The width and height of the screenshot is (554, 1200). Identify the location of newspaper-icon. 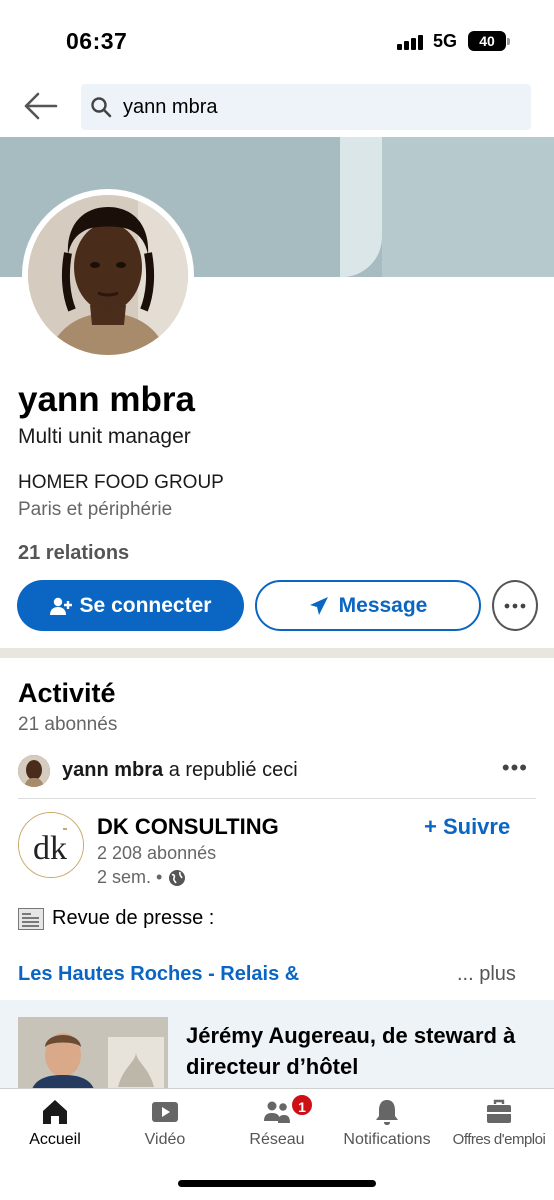
(31, 918).